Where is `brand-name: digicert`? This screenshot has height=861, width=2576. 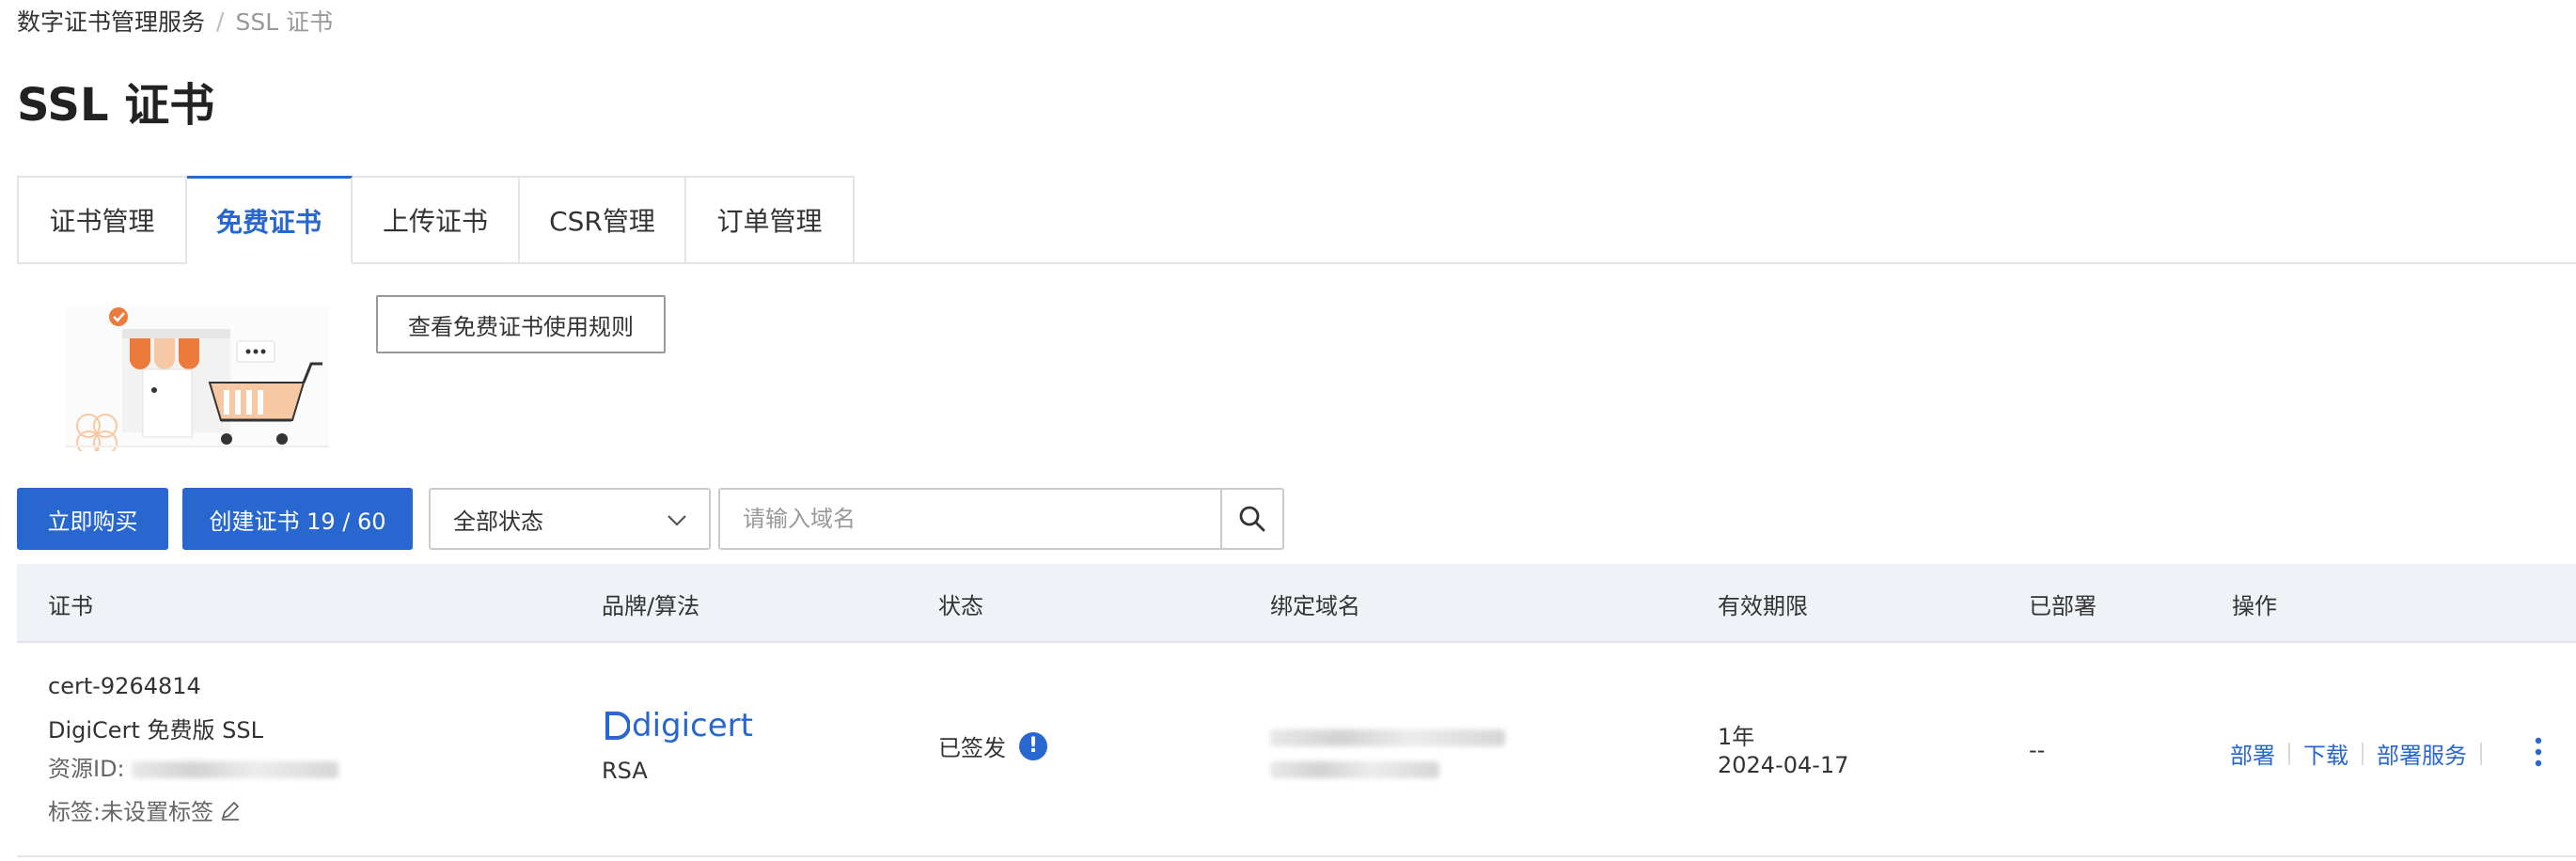 brand-name: digicert is located at coordinates (692, 725).